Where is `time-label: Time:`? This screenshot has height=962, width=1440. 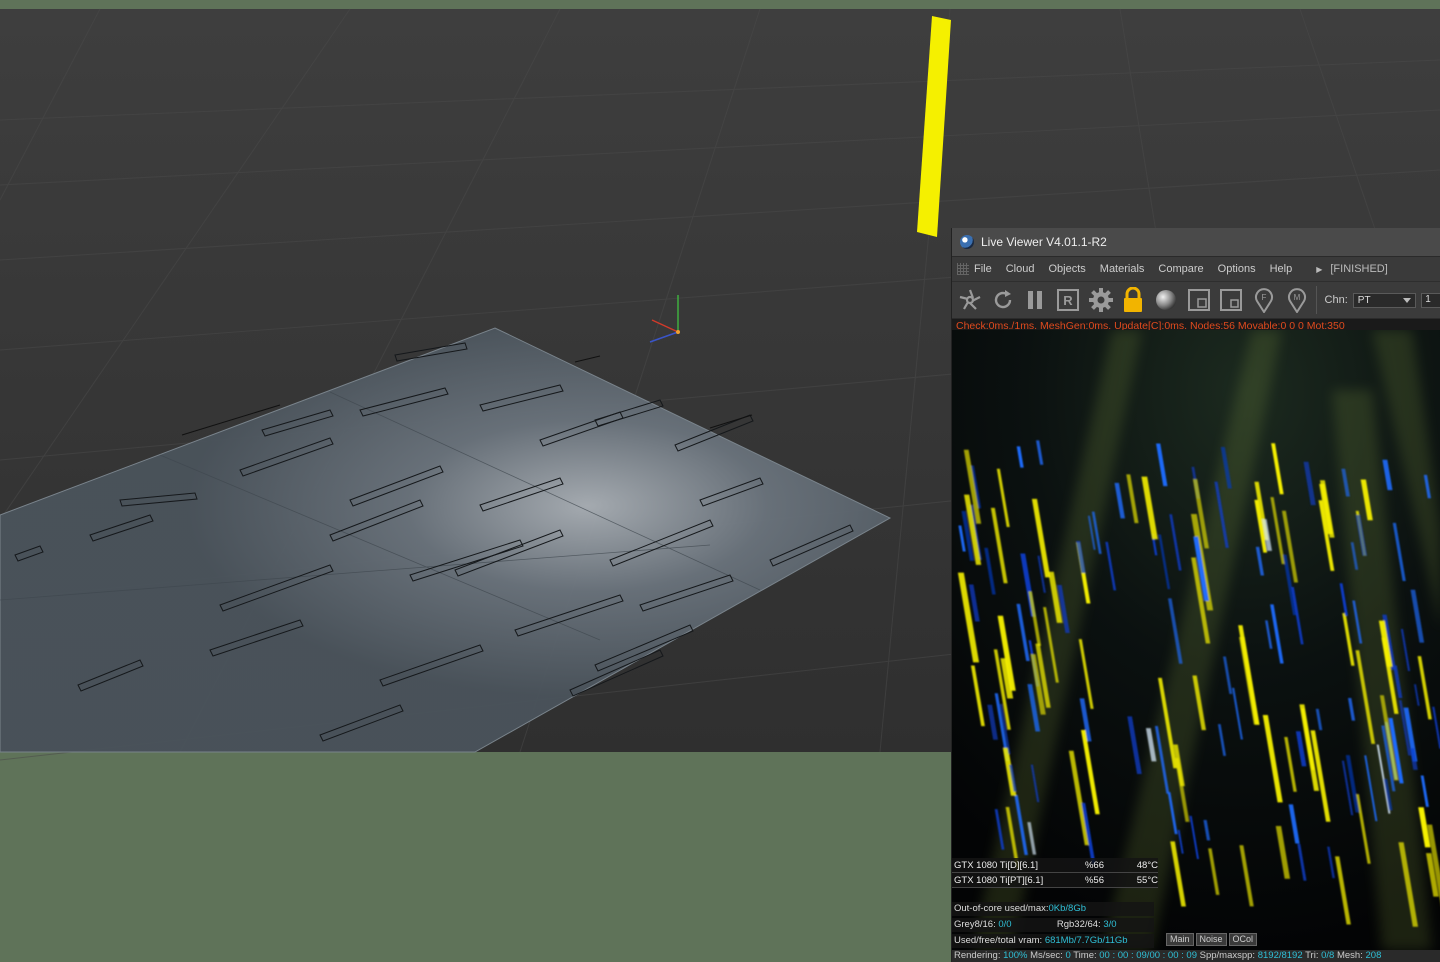
time-label: Time: is located at coordinates (1085, 955).